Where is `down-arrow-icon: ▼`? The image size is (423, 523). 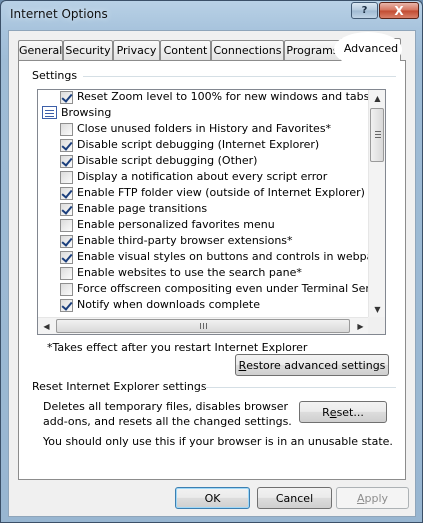
down-arrow-icon: ▼ is located at coordinates (377, 309).